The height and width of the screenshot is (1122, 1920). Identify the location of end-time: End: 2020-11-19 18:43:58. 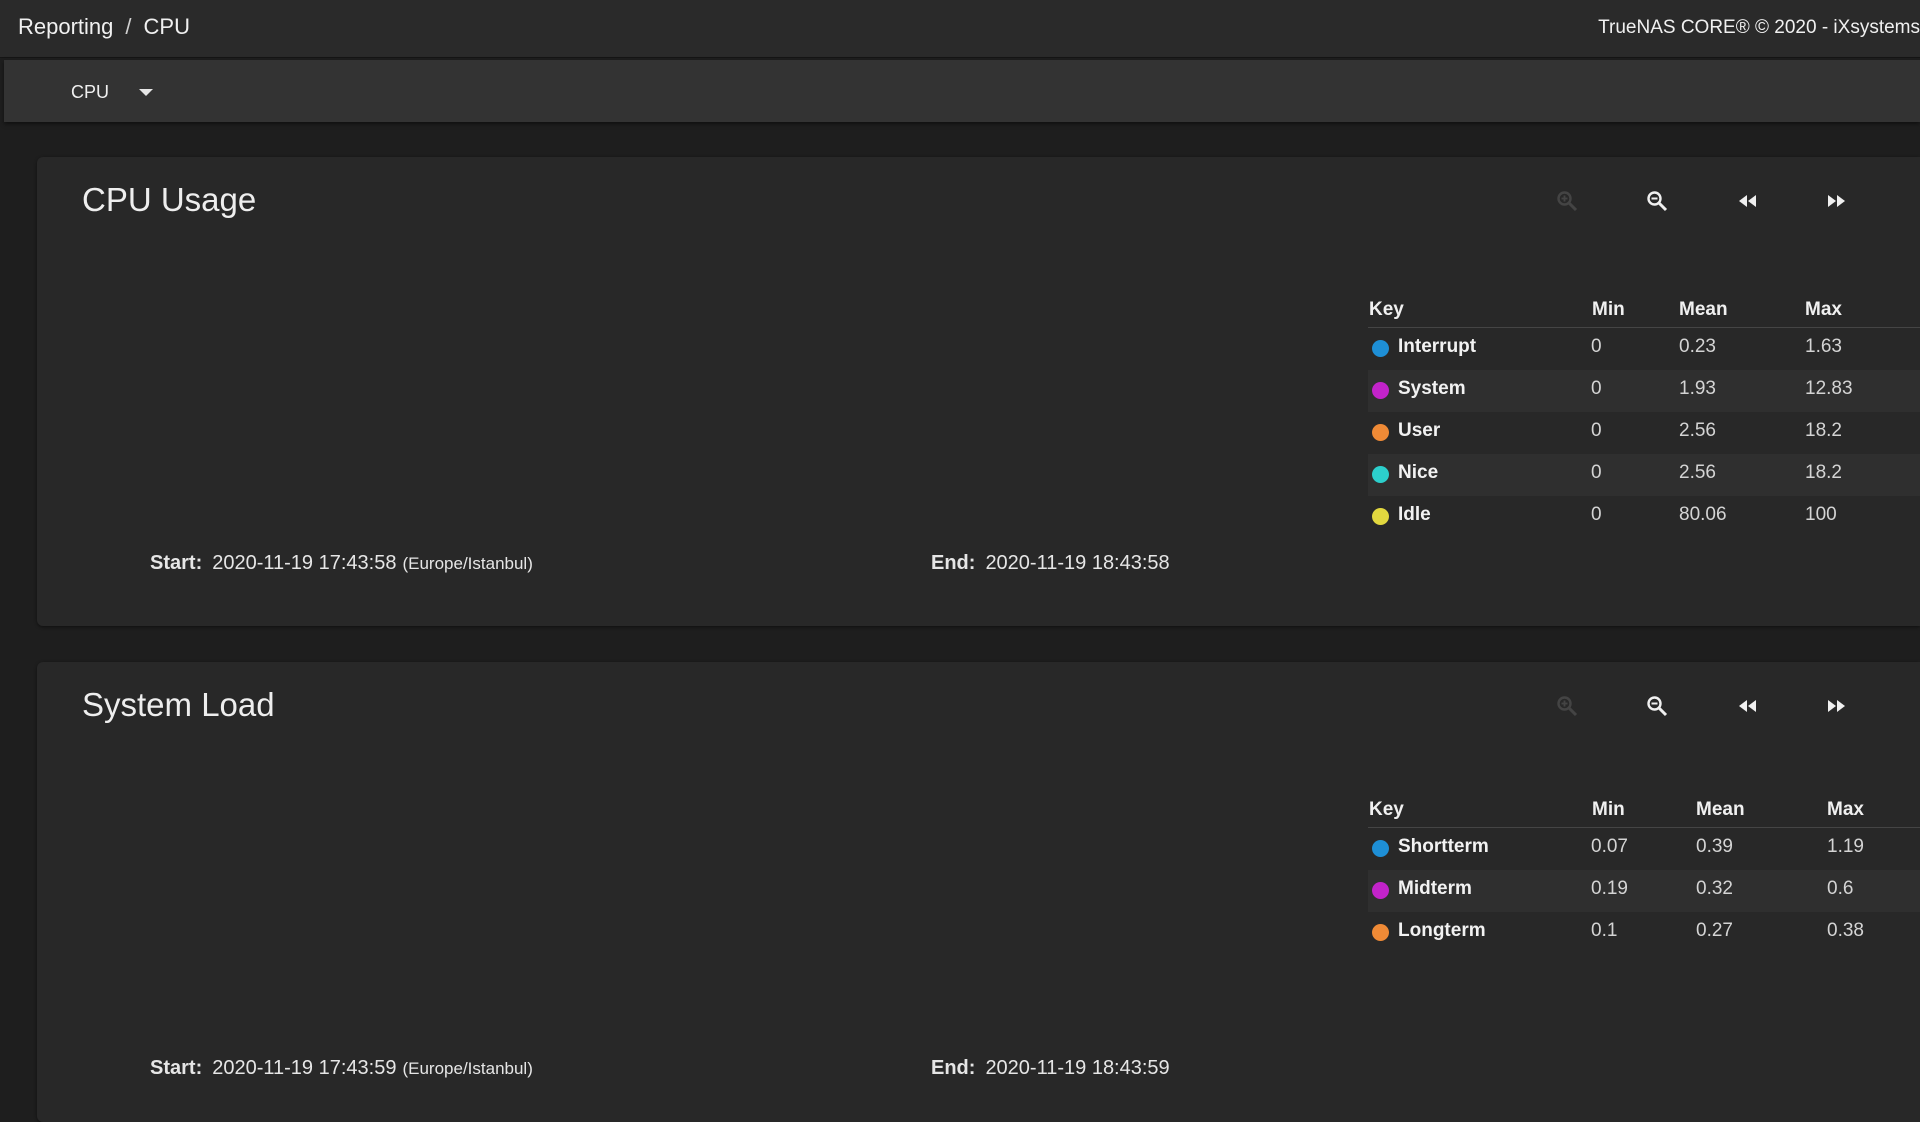
(1050, 563).